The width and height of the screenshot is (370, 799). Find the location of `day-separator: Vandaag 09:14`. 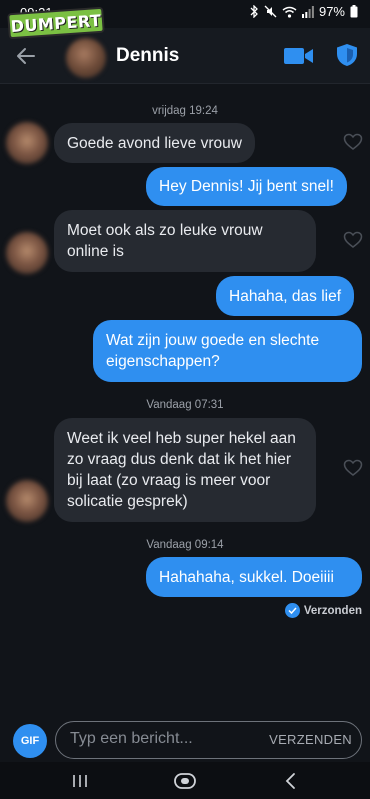

day-separator: Vandaag 09:14 is located at coordinates (185, 545).